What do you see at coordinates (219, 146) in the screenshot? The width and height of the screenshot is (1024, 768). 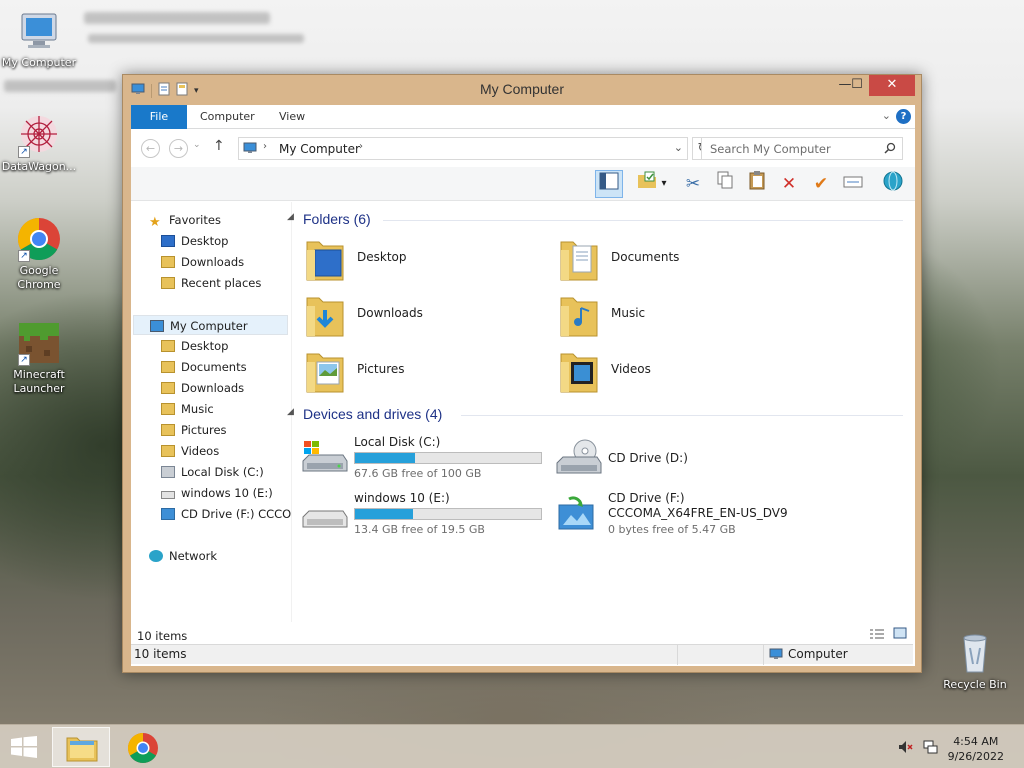 I see `up-button: ↑` at bounding box center [219, 146].